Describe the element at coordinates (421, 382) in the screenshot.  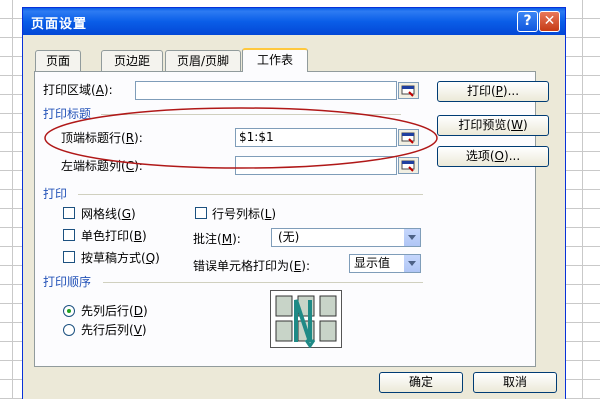
I see `ok-button: 确定` at that location.